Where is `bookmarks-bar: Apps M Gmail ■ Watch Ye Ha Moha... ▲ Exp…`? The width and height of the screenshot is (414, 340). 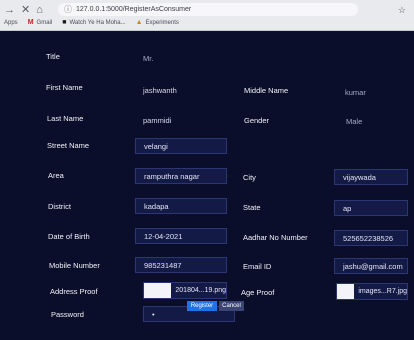 bookmarks-bar: Apps M Gmail ■ Watch Ye Ha Moha... ▲ Exp… is located at coordinates (91, 22).